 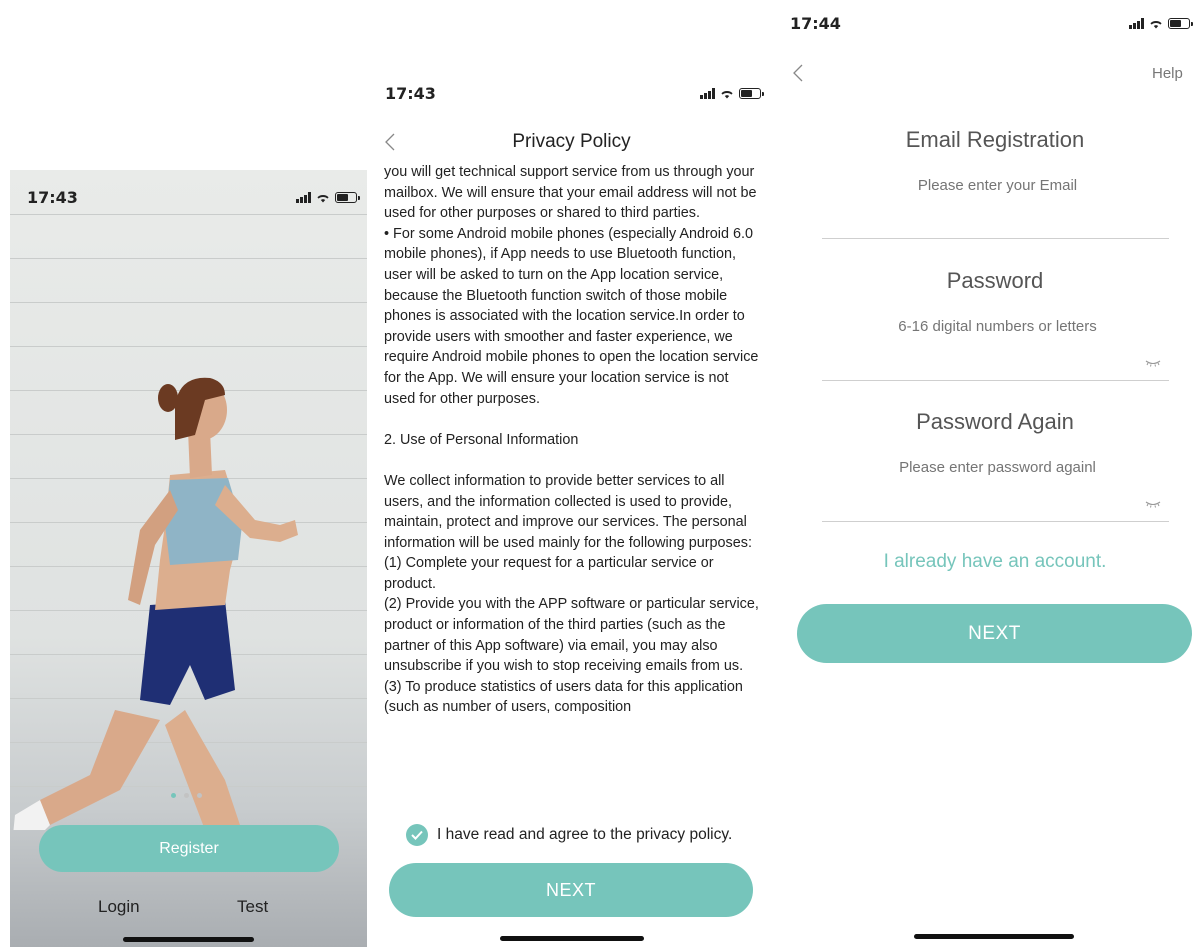 What do you see at coordinates (155, 603) in the screenshot?
I see `runner-photo` at bounding box center [155, 603].